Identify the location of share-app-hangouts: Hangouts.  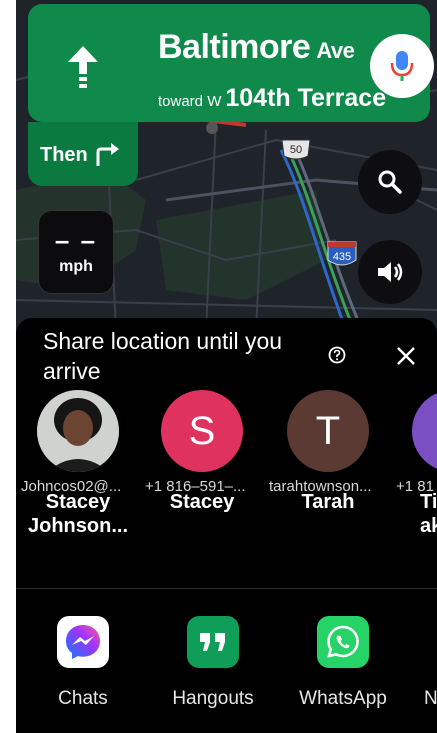
(213, 663).